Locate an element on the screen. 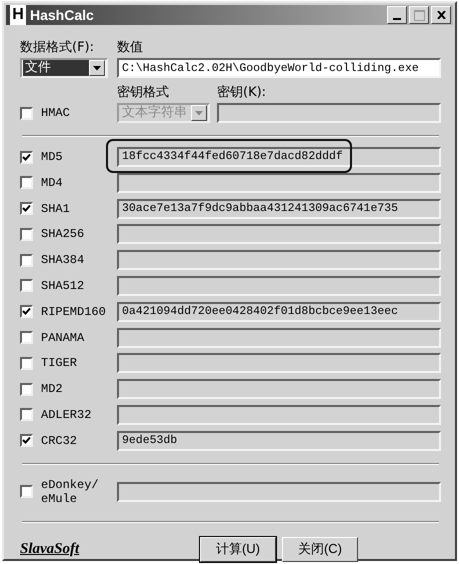  minimize-button is located at coordinates (397, 15).